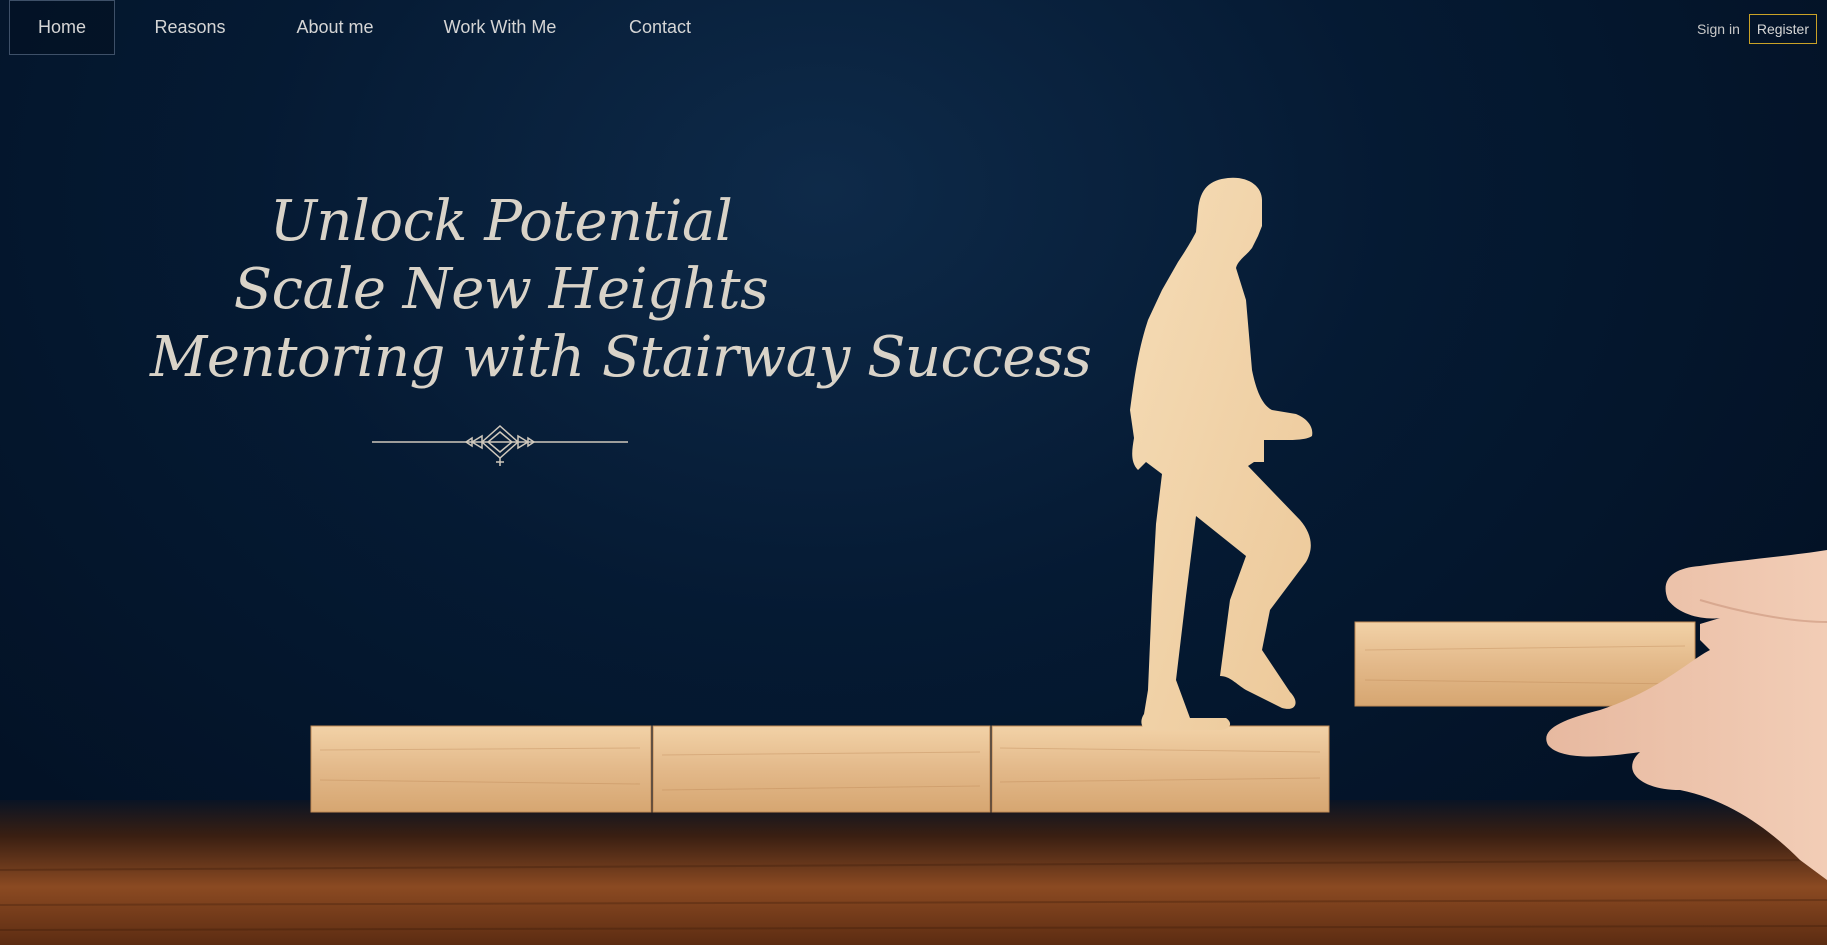 Image resolution: width=1827 pixels, height=945 pixels. I want to click on sign-in-link: Sign in, so click(1718, 29).